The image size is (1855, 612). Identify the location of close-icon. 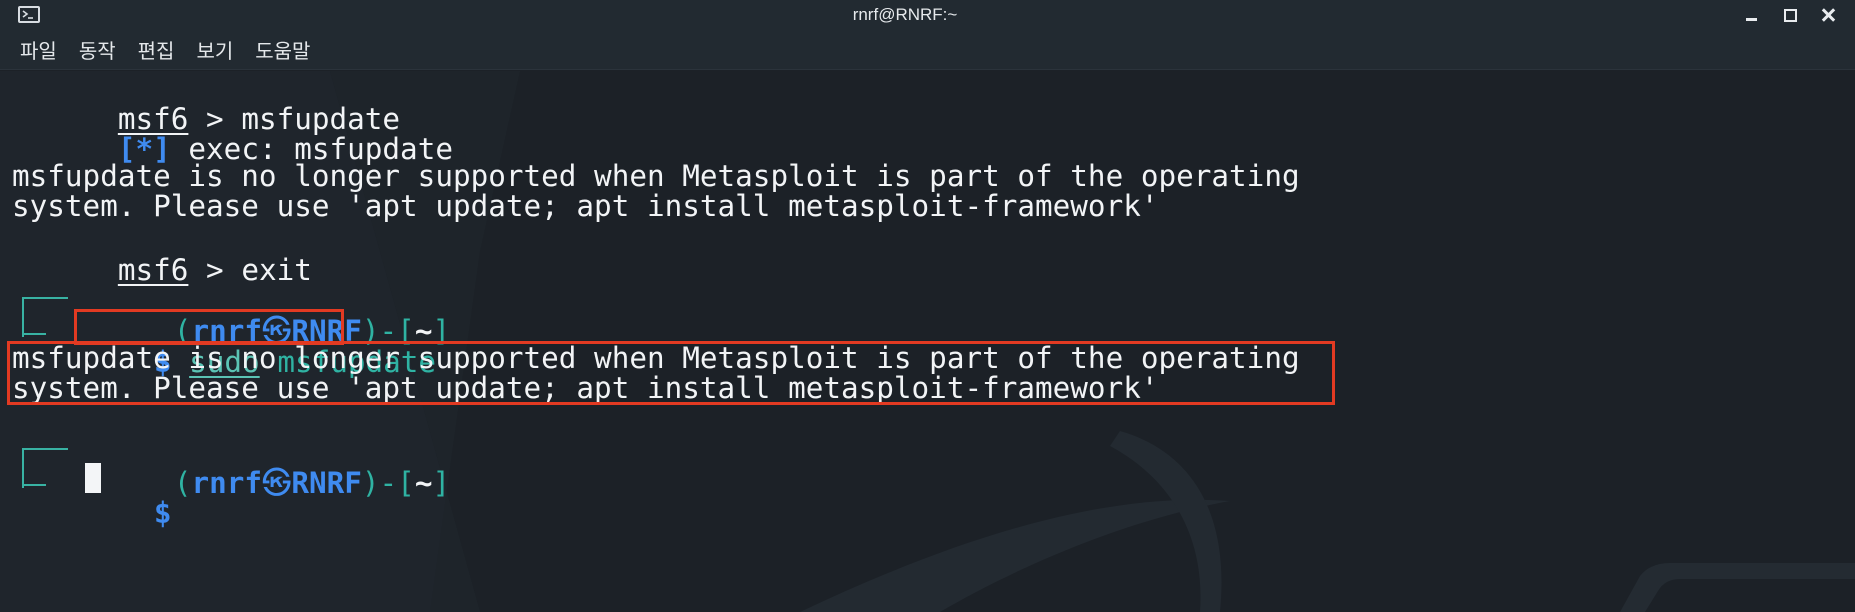
(1828, 15).